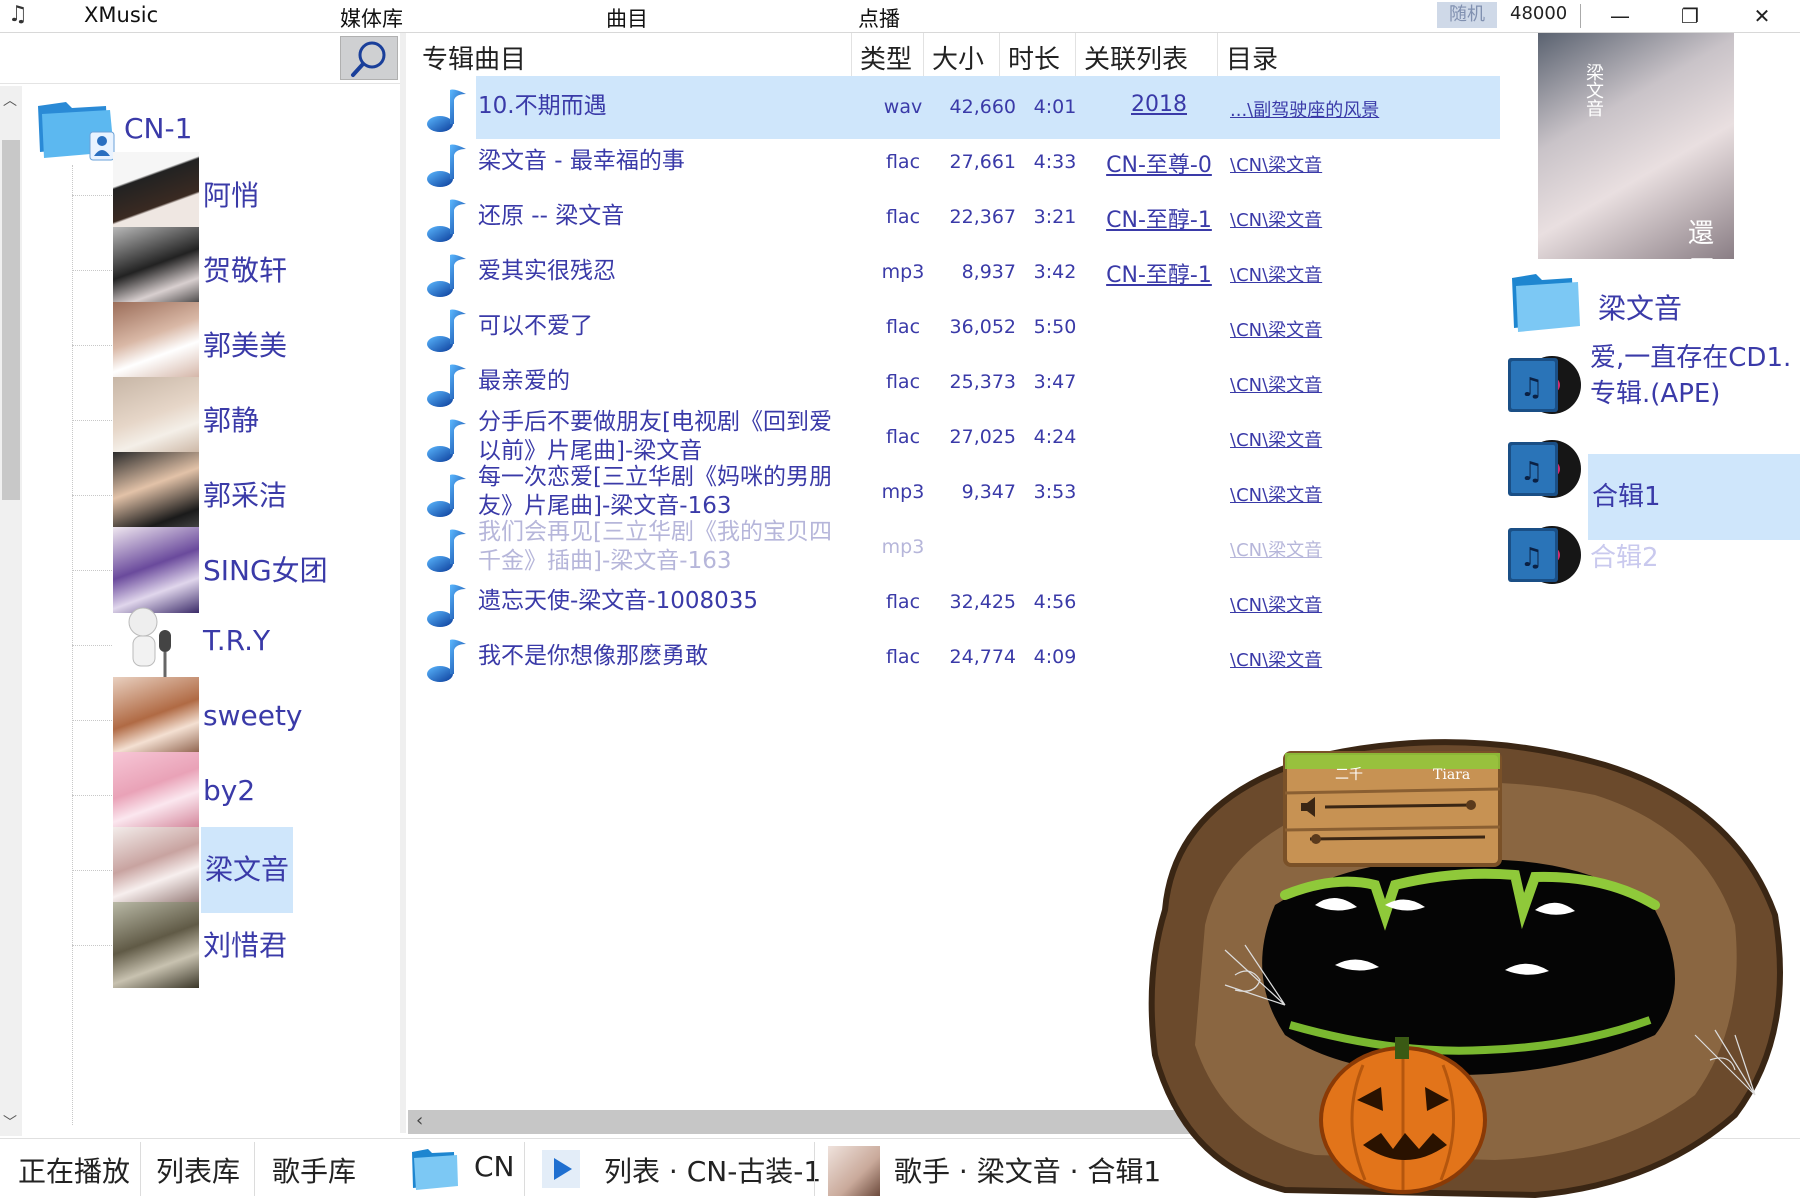  I want to click on track-row: 10.不期而遇 wav 42,660 4:01 2018 ...\副驾驶座的风景, so click(960, 107).